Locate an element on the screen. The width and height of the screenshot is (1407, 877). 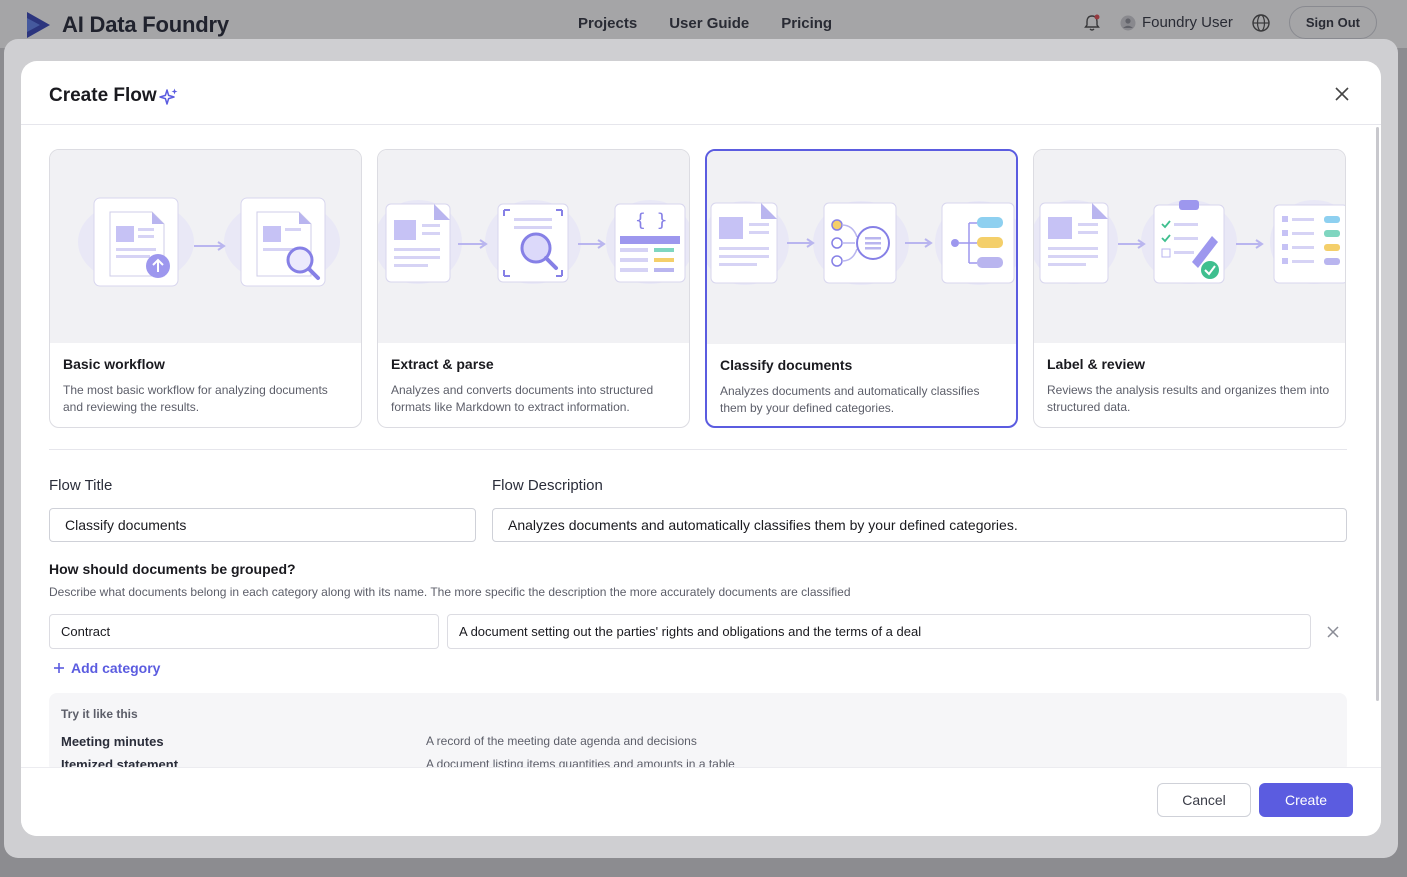
sparkle-icon is located at coordinates (168, 96).